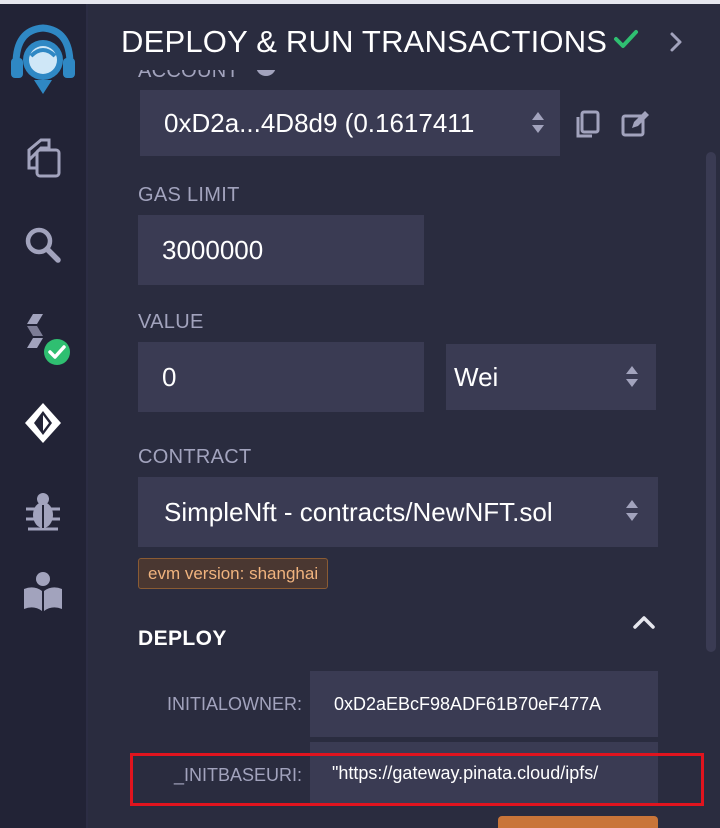  What do you see at coordinates (195, 457) in the screenshot?
I see `contract-label: CONTRACT` at bounding box center [195, 457].